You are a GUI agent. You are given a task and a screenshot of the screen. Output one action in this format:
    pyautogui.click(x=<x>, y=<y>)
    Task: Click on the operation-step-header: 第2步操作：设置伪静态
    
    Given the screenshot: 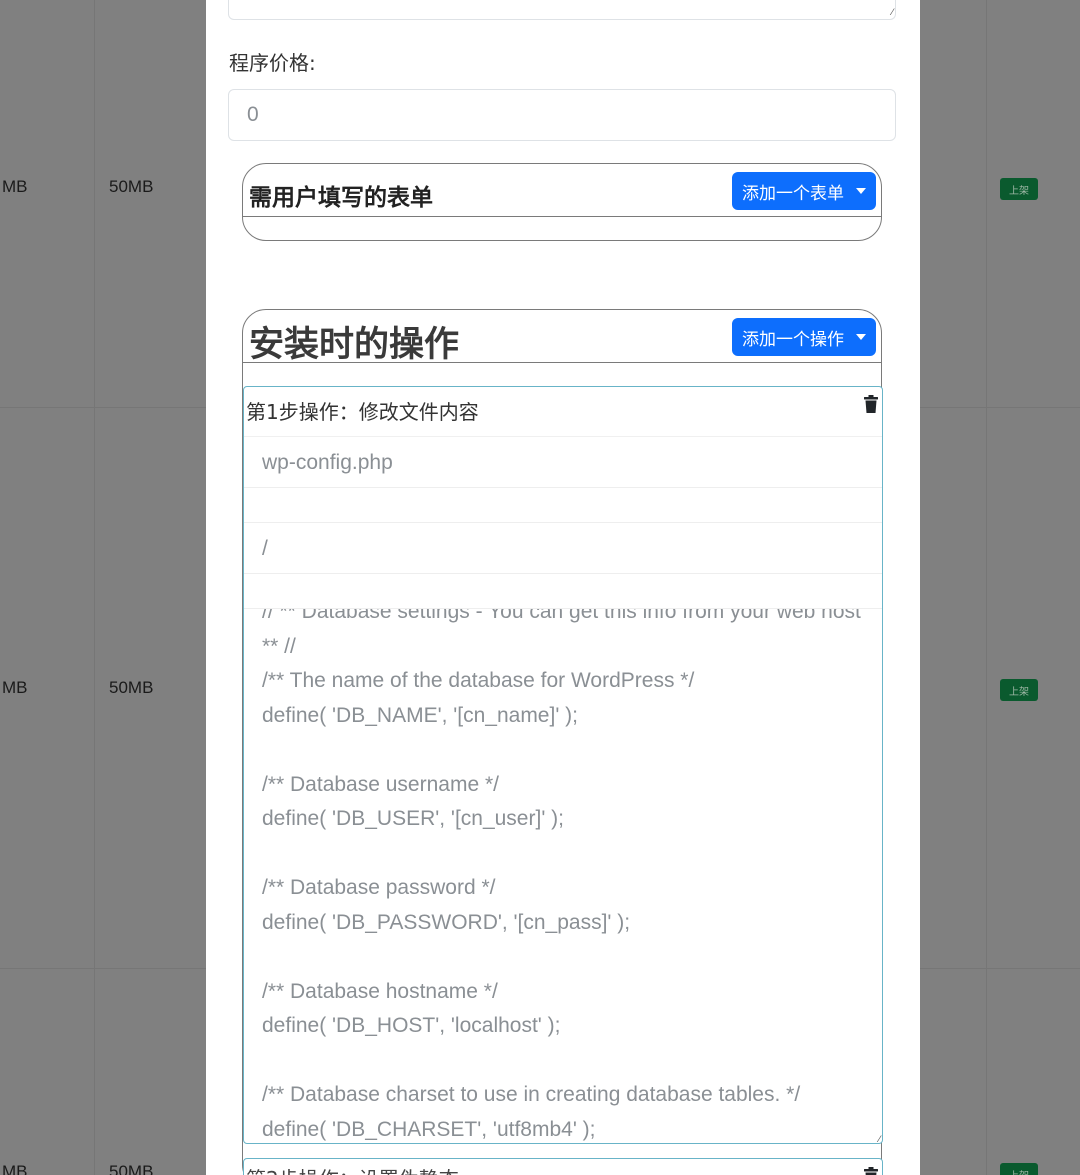 What is the action you would take?
    pyautogui.click(x=563, y=1167)
    